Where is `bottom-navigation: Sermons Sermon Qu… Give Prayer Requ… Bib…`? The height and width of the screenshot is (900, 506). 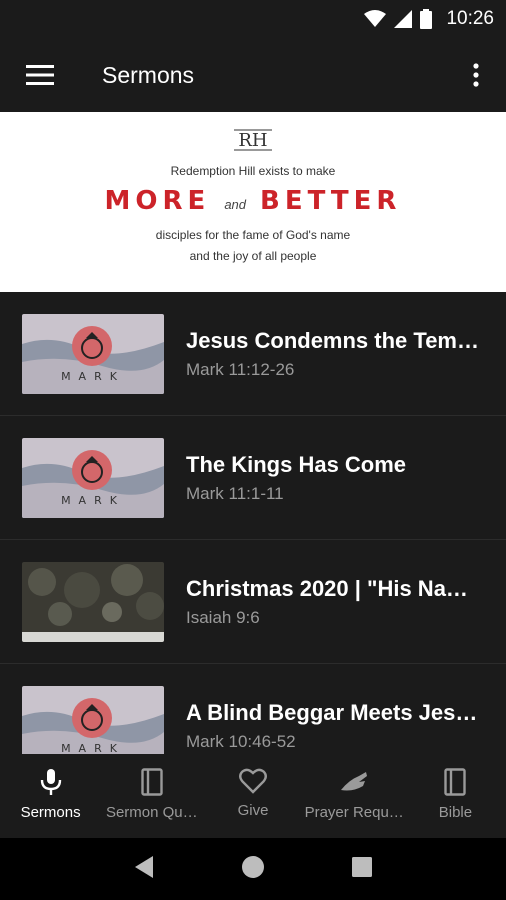
bottom-navigation: Sermons Sermon Qu… Give Prayer Requ… Bib… is located at coordinates (253, 796).